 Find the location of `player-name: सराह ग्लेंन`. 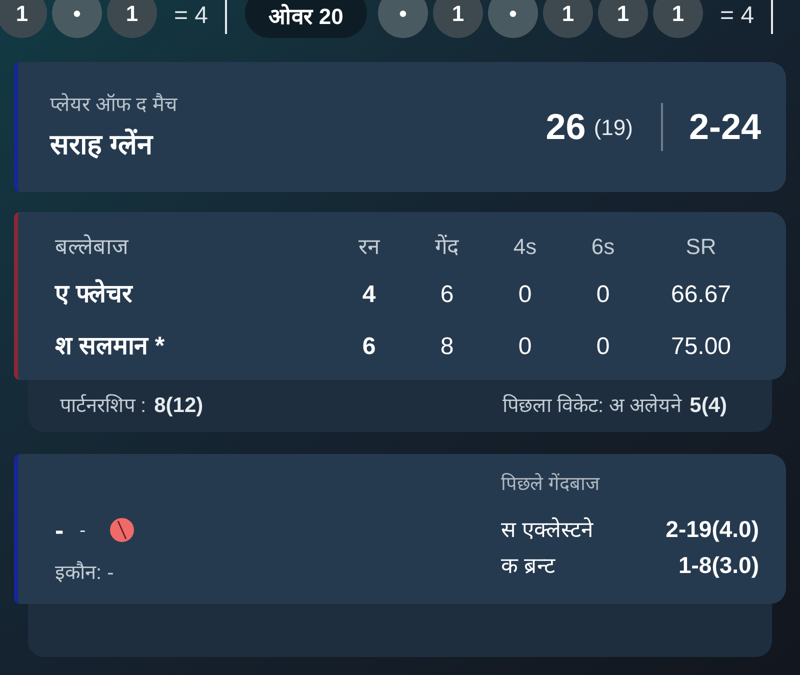

player-name: सराह ग्लेंन is located at coordinates (101, 144).